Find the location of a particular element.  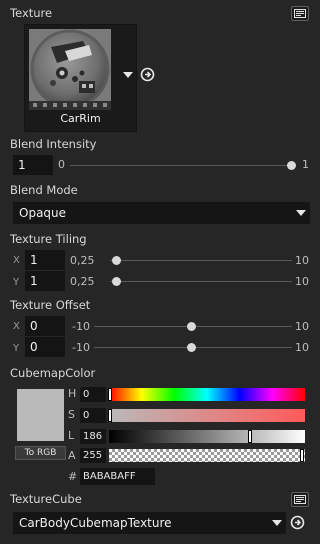

alpha-input: 255 is located at coordinates (93, 455).